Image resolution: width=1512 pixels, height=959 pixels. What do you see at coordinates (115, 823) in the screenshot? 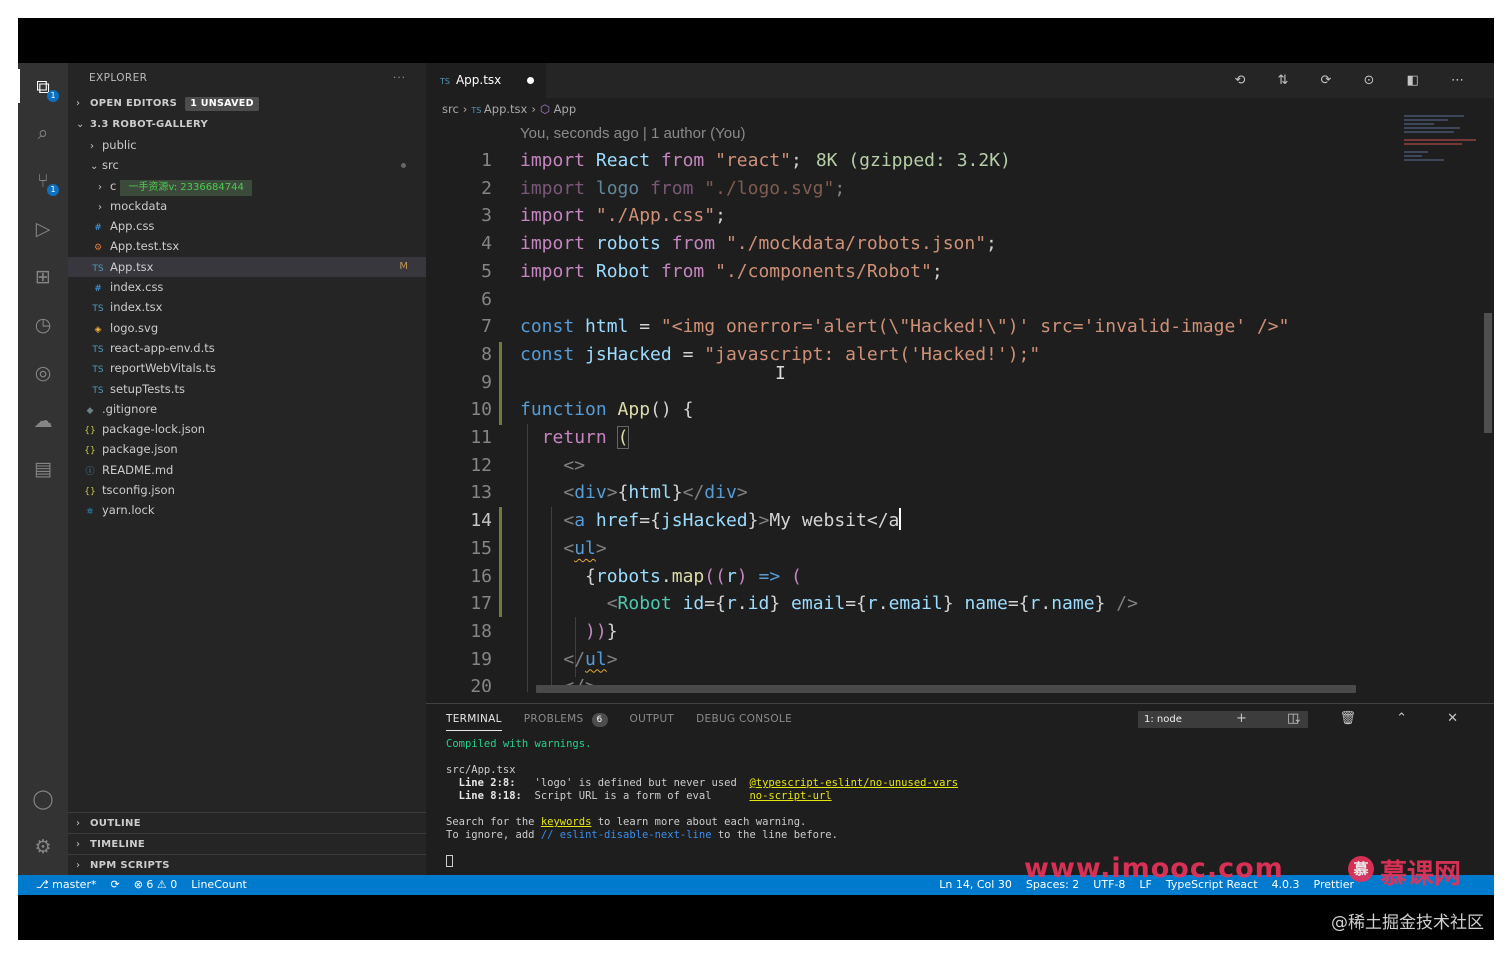
I see `outline-label: OUTLINE` at bounding box center [115, 823].